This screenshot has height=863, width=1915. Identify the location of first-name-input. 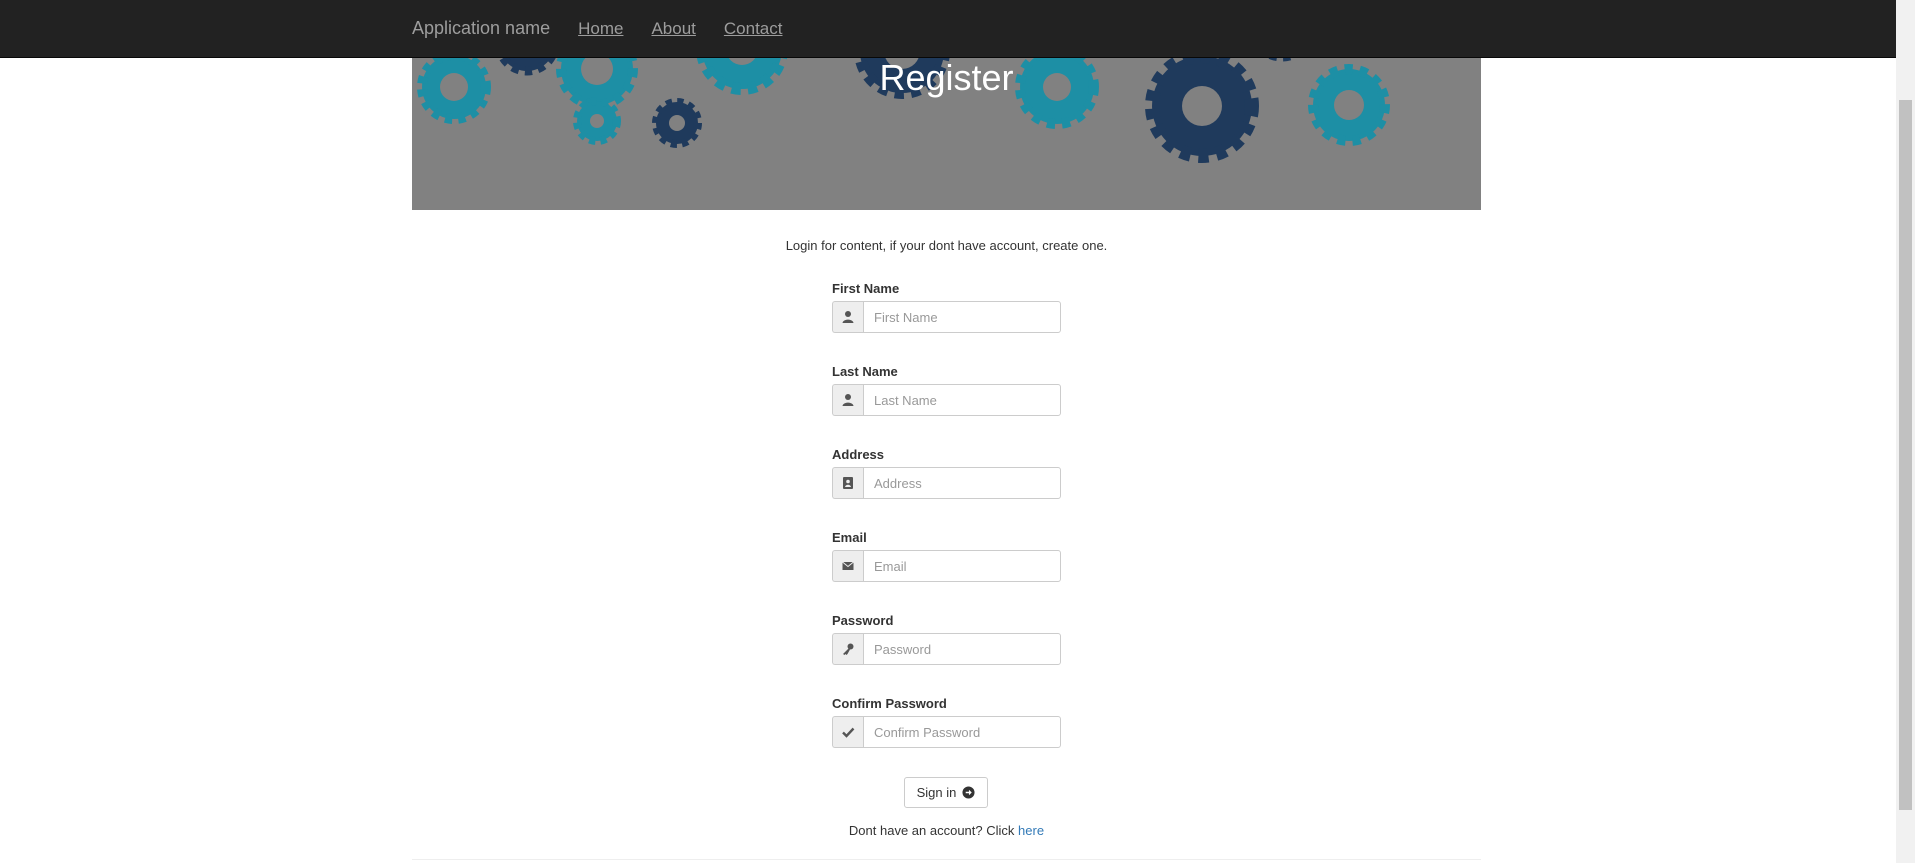
(962, 317).